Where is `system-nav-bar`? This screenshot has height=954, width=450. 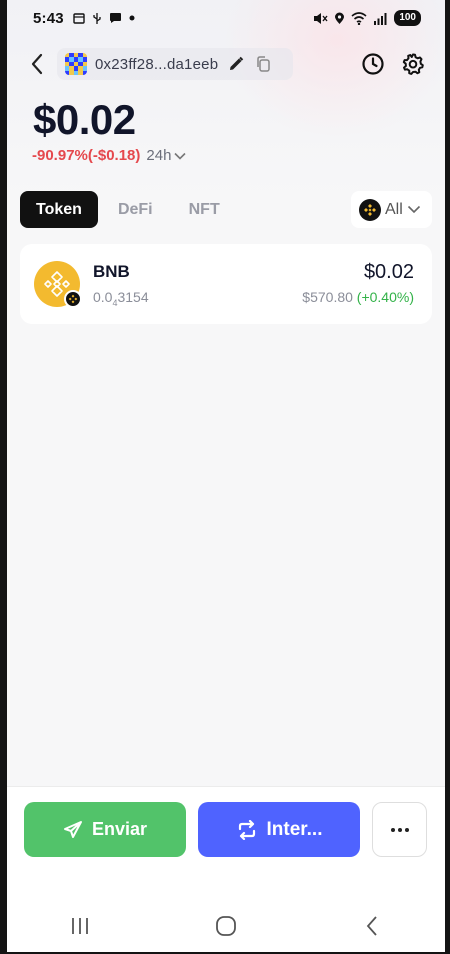 system-nav-bar is located at coordinates (226, 926).